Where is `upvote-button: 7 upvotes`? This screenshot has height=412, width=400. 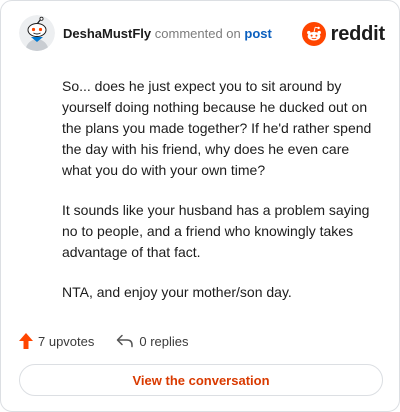
upvote-button: 7 upvotes is located at coordinates (56, 341).